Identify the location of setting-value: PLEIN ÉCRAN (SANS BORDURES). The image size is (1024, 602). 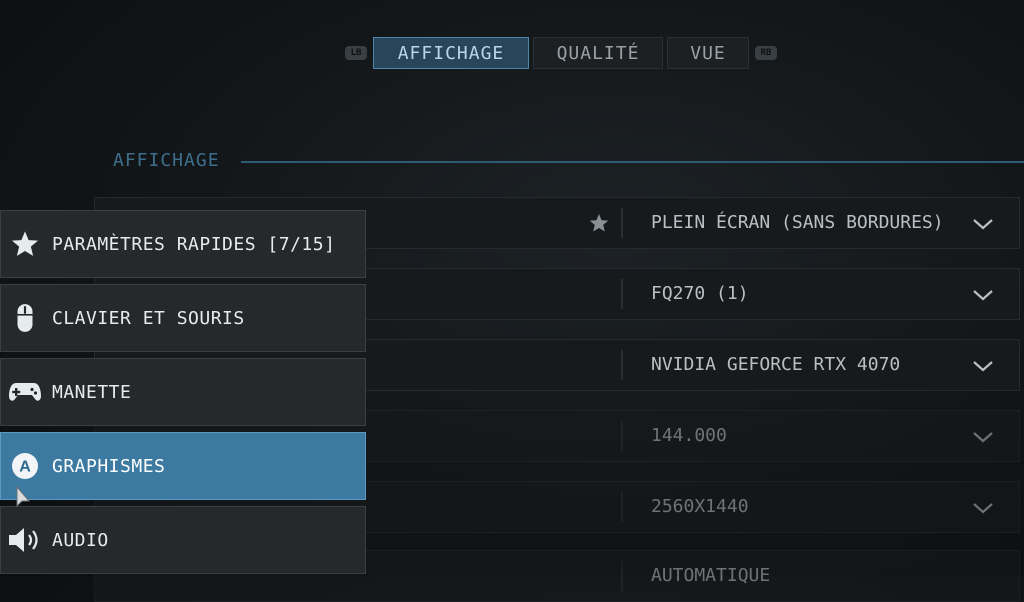
(797, 222).